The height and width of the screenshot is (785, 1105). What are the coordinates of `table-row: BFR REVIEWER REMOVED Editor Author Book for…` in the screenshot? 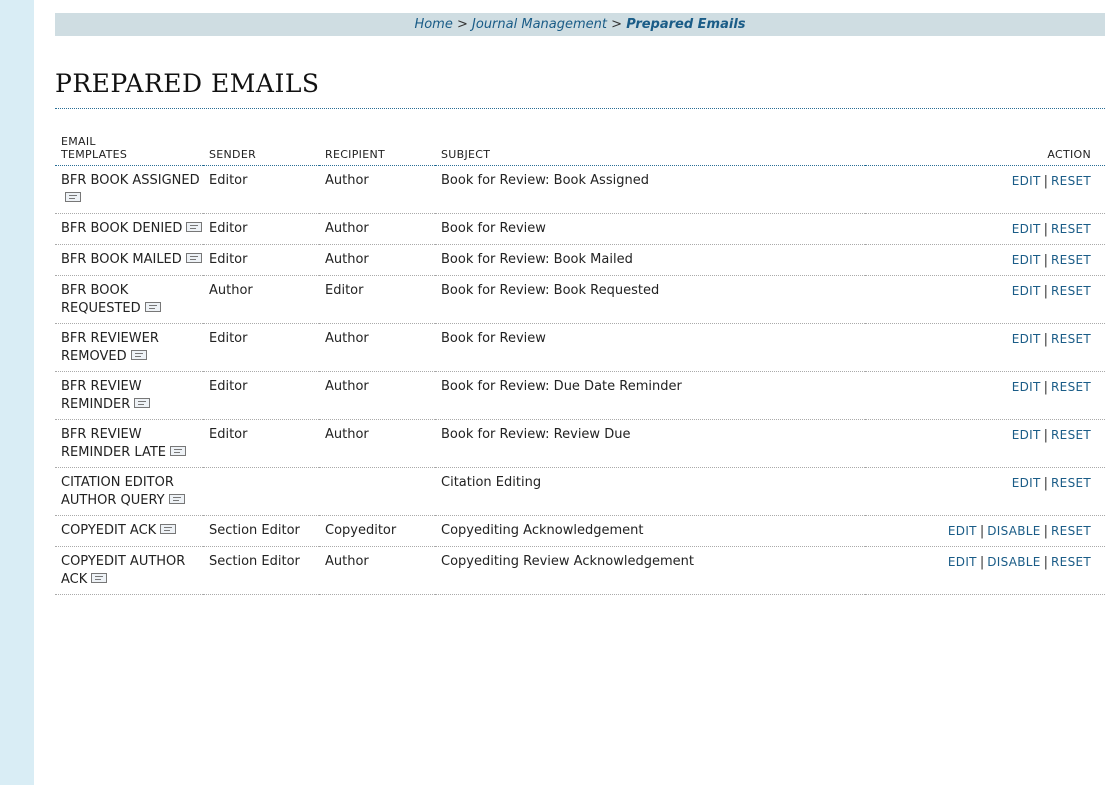 It's located at (580, 347).